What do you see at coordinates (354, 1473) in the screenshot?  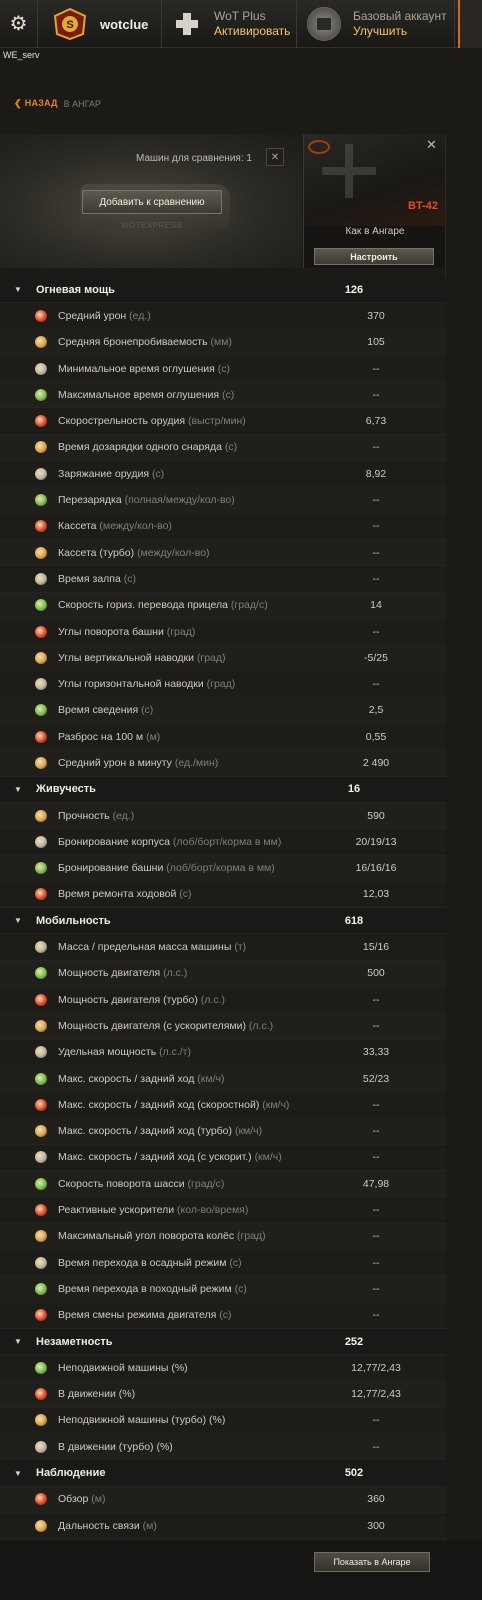 I see `section-score: 502` at bounding box center [354, 1473].